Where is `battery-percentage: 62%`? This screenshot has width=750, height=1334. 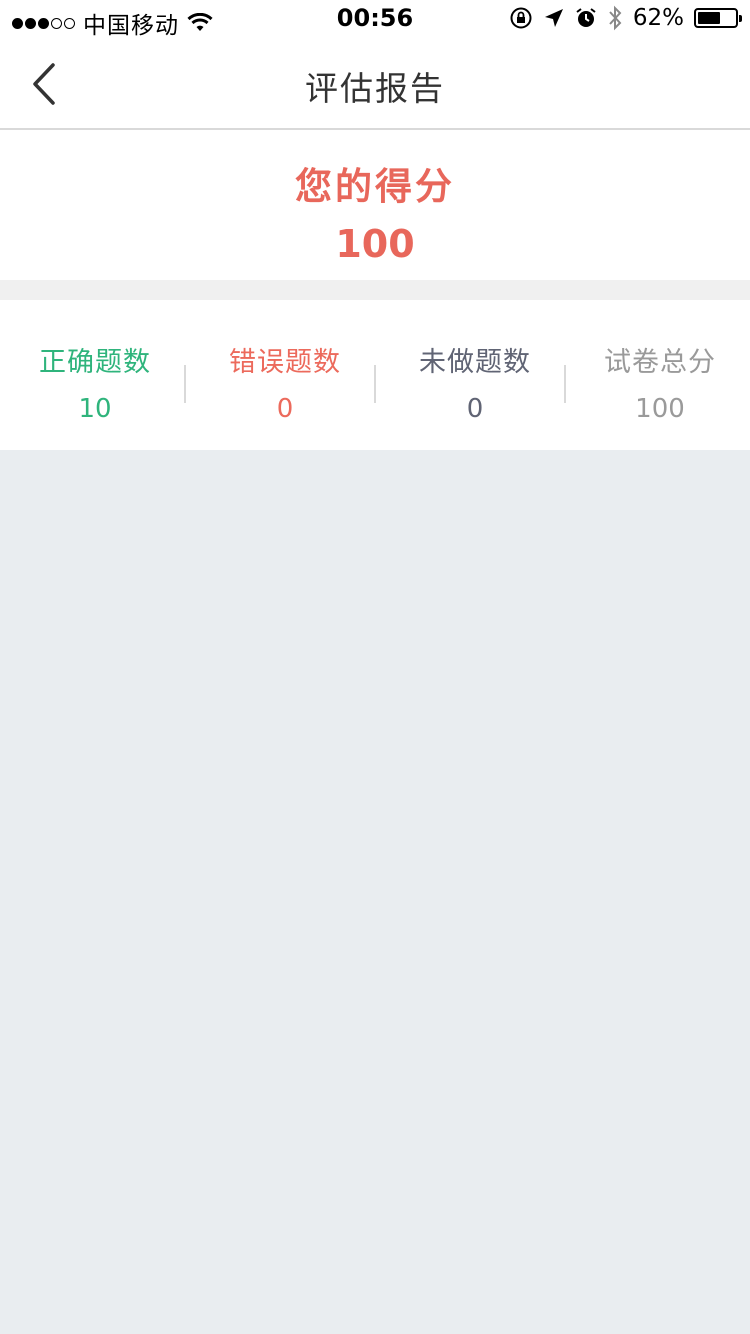 battery-percentage: 62% is located at coordinates (658, 18).